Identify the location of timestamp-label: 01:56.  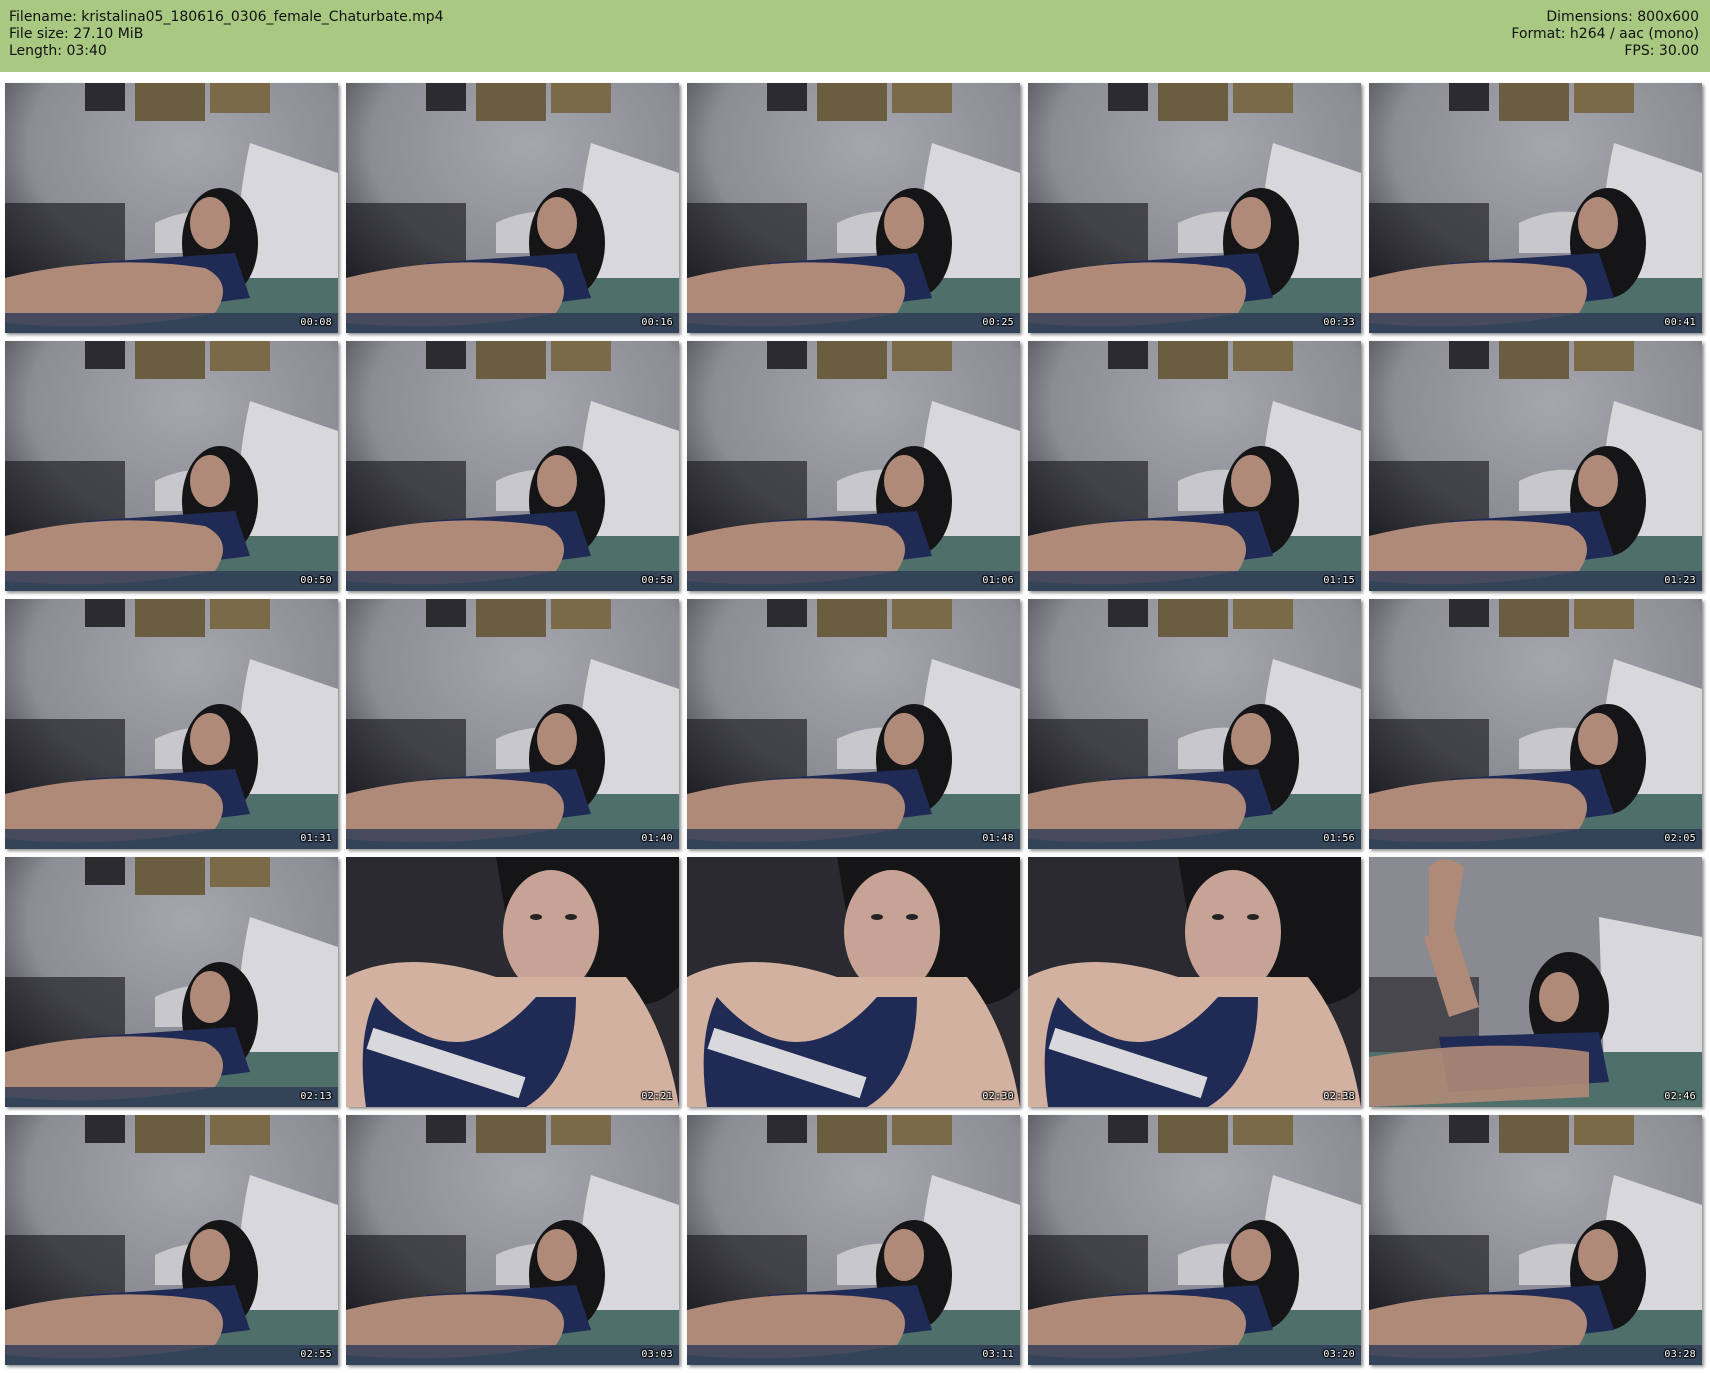
(1339, 838).